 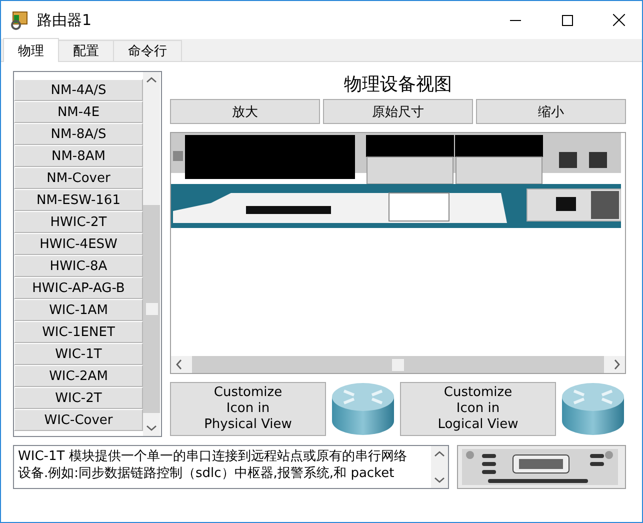 I want to click on module-button: WIC-Cover, so click(x=78, y=420).